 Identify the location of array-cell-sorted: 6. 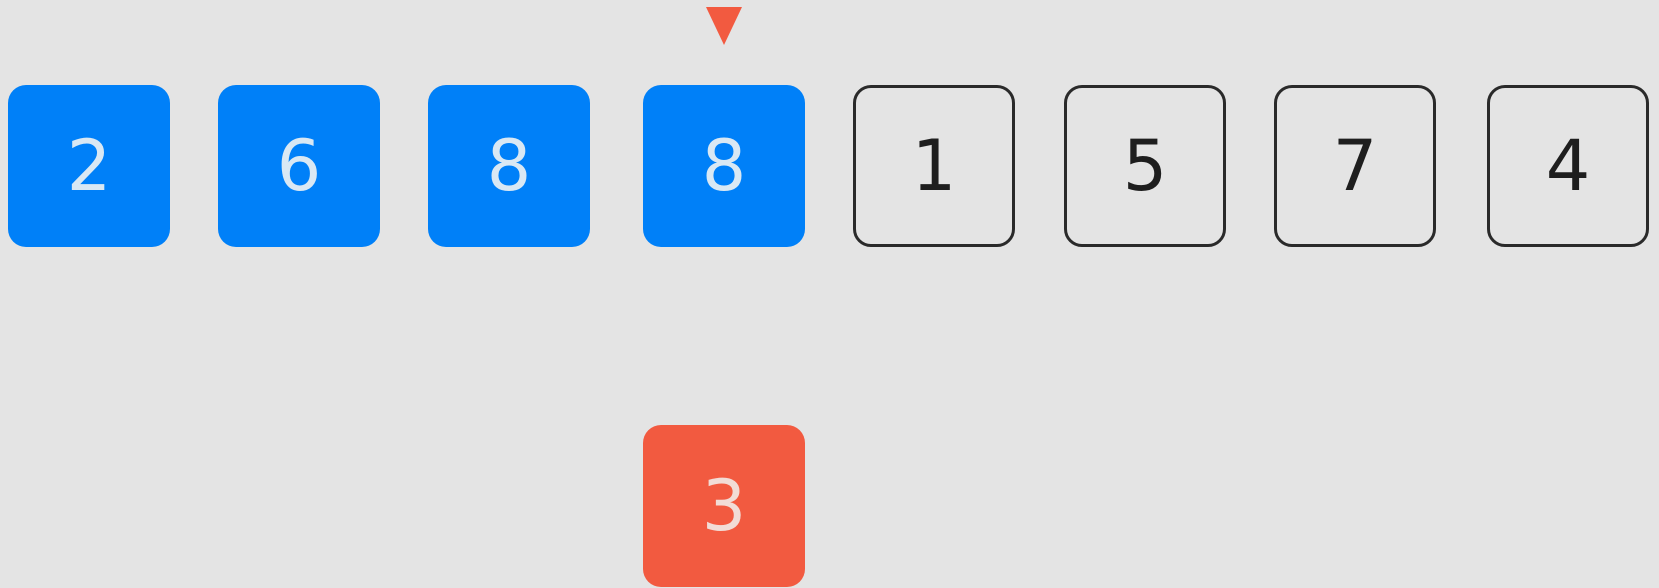
(299, 166).